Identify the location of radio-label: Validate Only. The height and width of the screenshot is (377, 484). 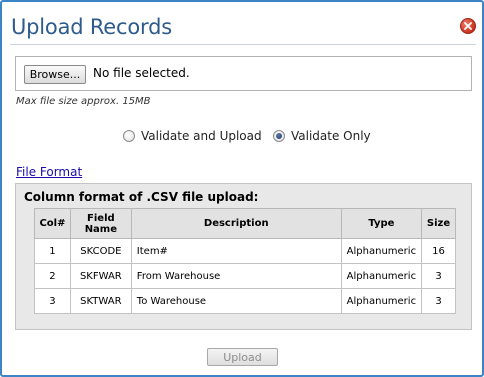
(331, 136).